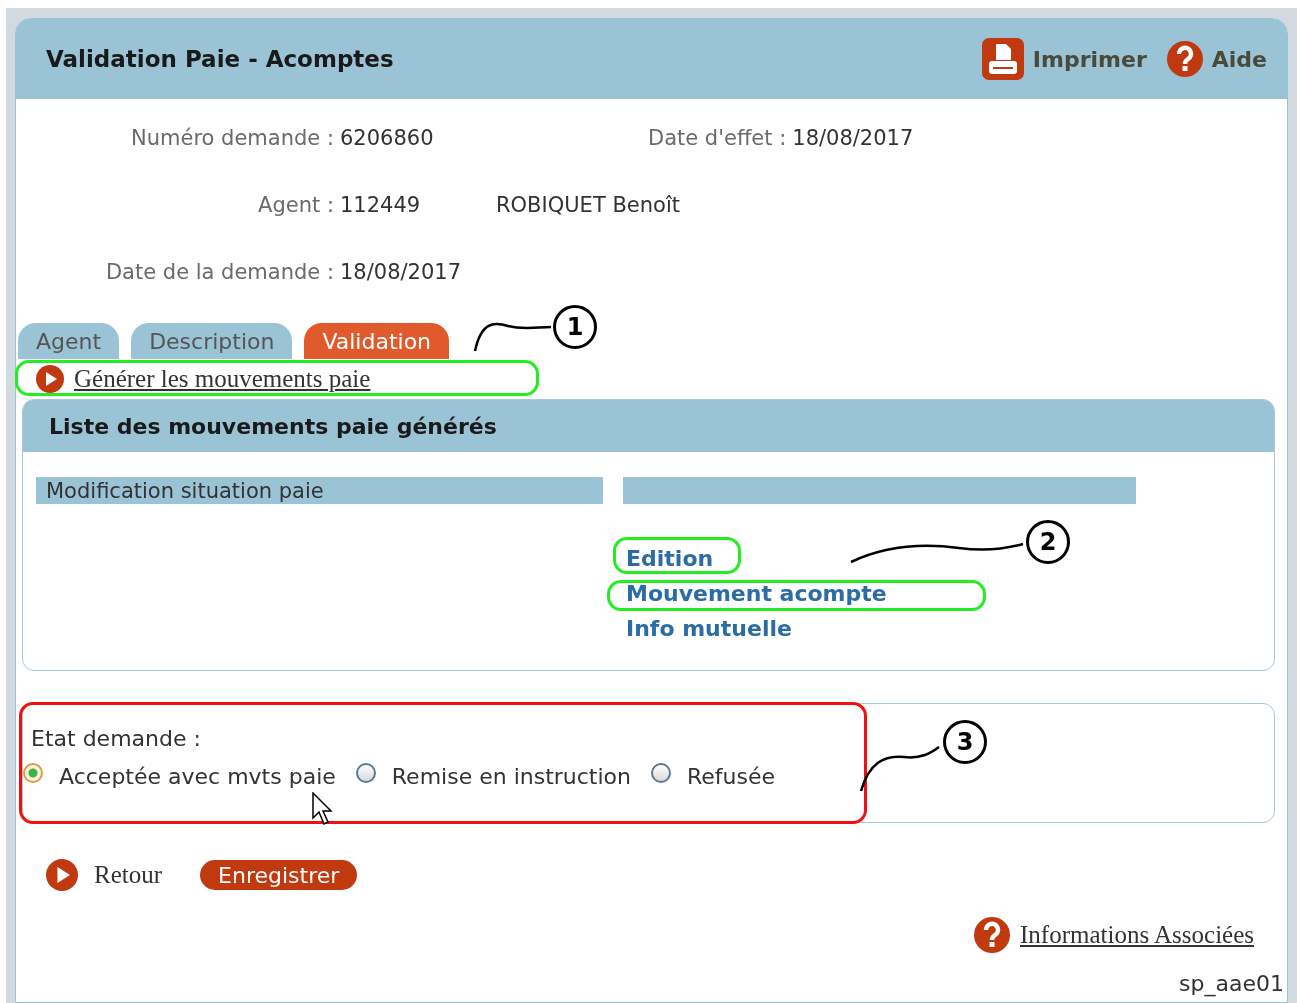 The image size is (1297, 1003). I want to click on field-value: 6206860, so click(387, 137).